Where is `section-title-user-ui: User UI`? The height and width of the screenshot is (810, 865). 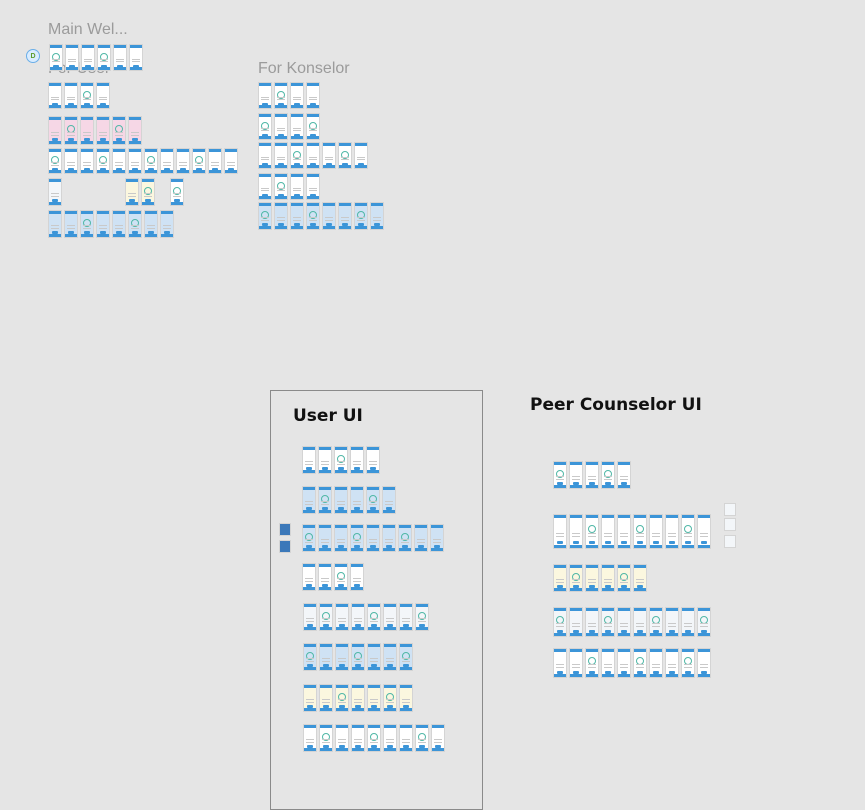 section-title-user-ui: User UI is located at coordinates (328, 416).